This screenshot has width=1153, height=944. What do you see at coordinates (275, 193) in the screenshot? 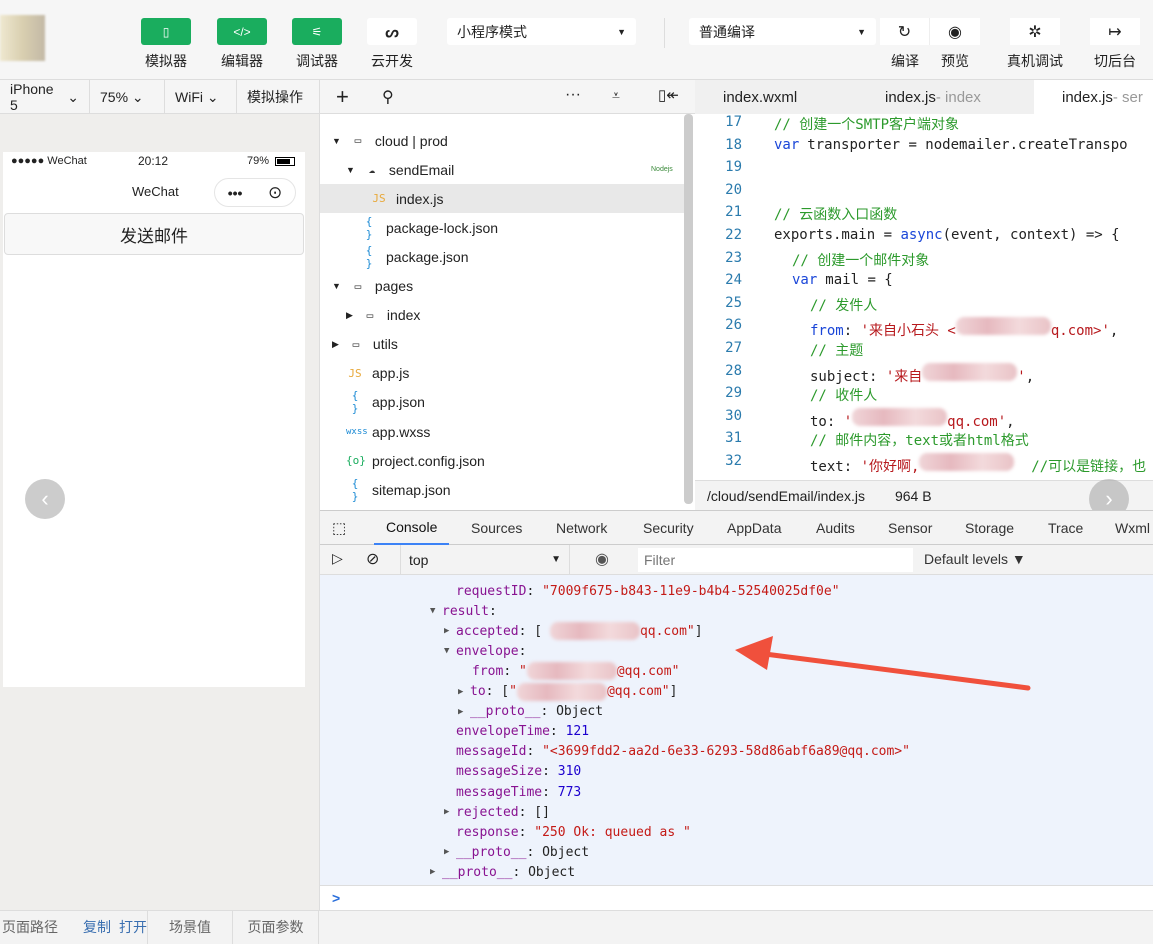
I see `close-target-icon: ⊙` at bounding box center [275, 193].